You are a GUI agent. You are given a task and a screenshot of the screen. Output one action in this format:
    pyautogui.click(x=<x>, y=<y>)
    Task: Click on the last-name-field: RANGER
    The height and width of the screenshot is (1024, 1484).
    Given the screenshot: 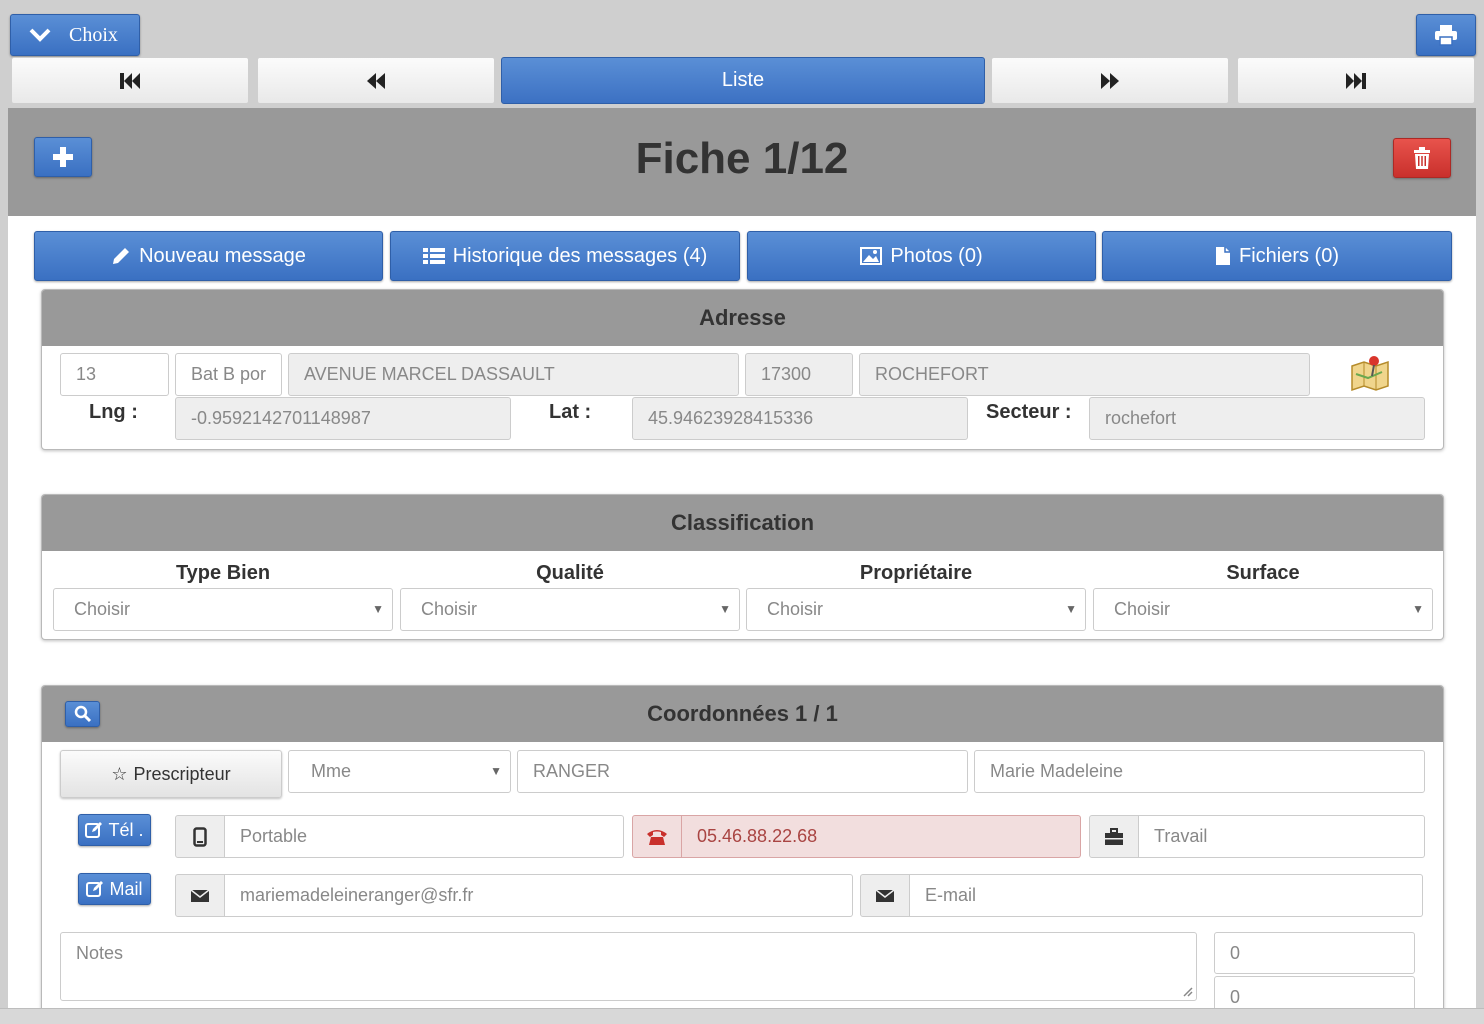 What is the action you would take?
    pyautogui.click(x=742, y=771)
    